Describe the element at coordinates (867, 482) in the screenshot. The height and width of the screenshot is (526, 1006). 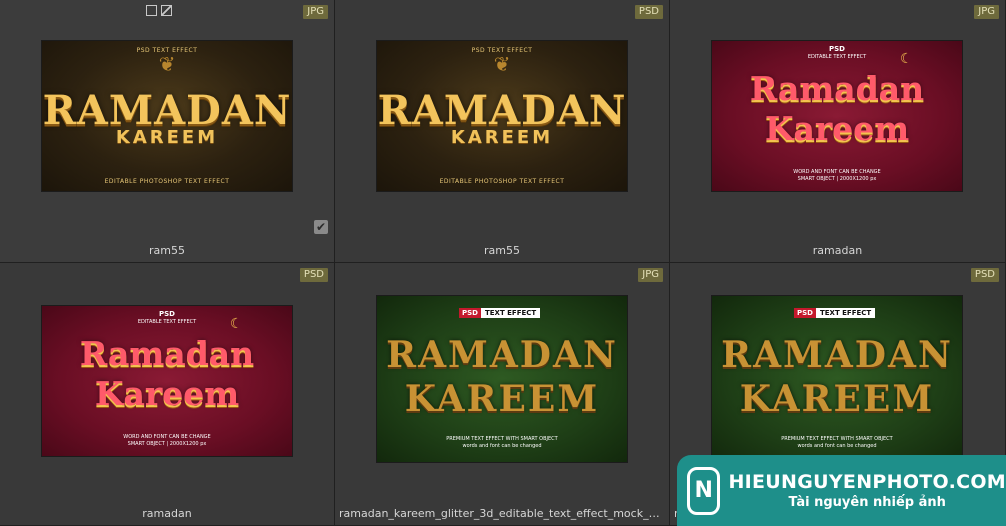
I see `watermark-title: HIEUNGUYENPHOTO.COM` at that location.